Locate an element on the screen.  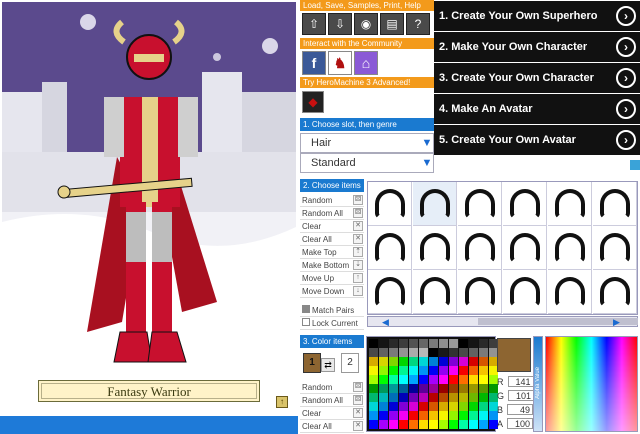
lock-current-toggle: Lock Current is located at coordinates (332, 323).